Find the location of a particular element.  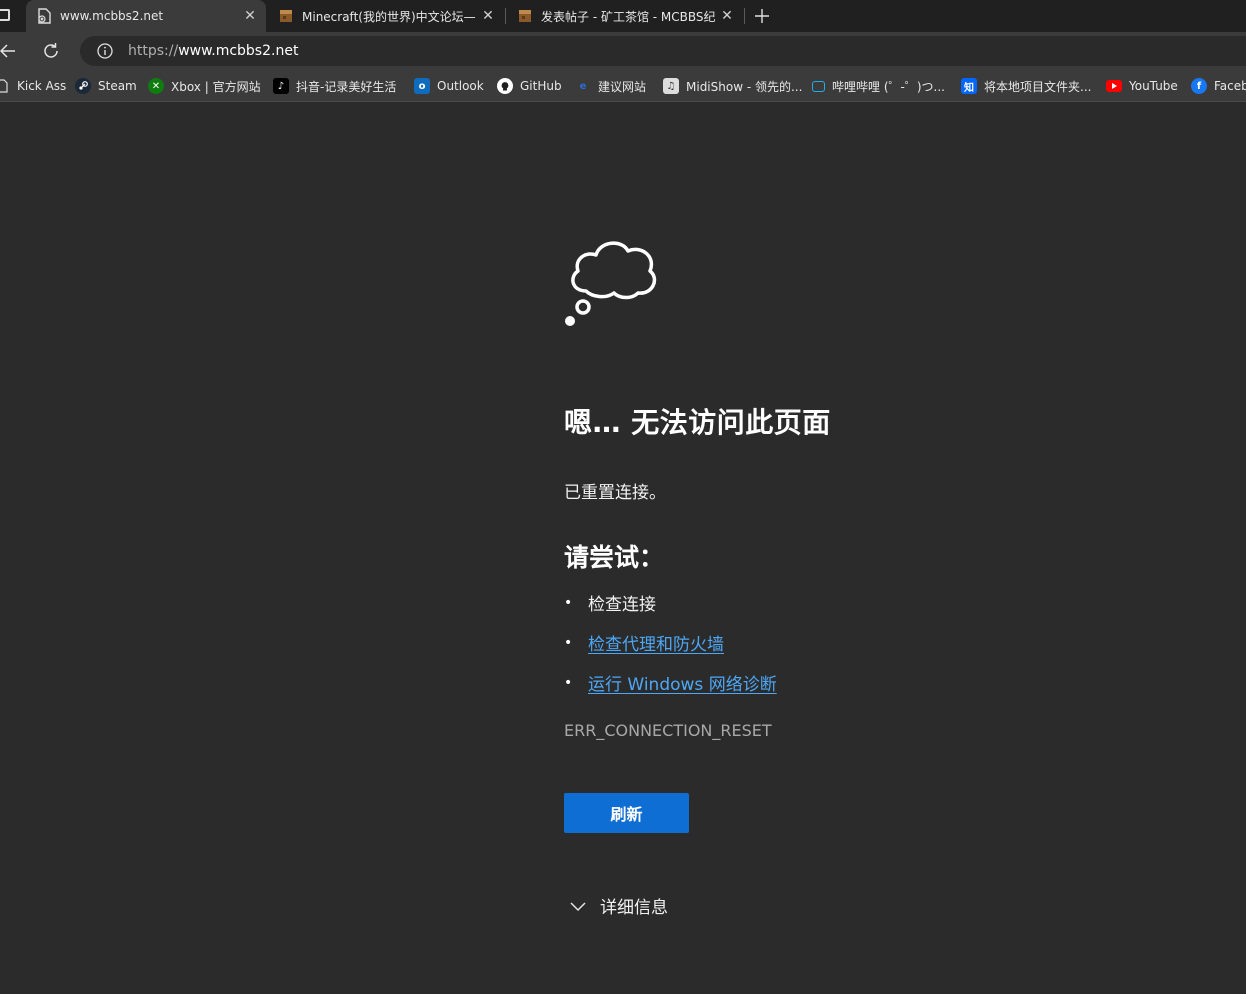

suggestion-check-connection: 检查连接 is located at coordinates (622, 605).